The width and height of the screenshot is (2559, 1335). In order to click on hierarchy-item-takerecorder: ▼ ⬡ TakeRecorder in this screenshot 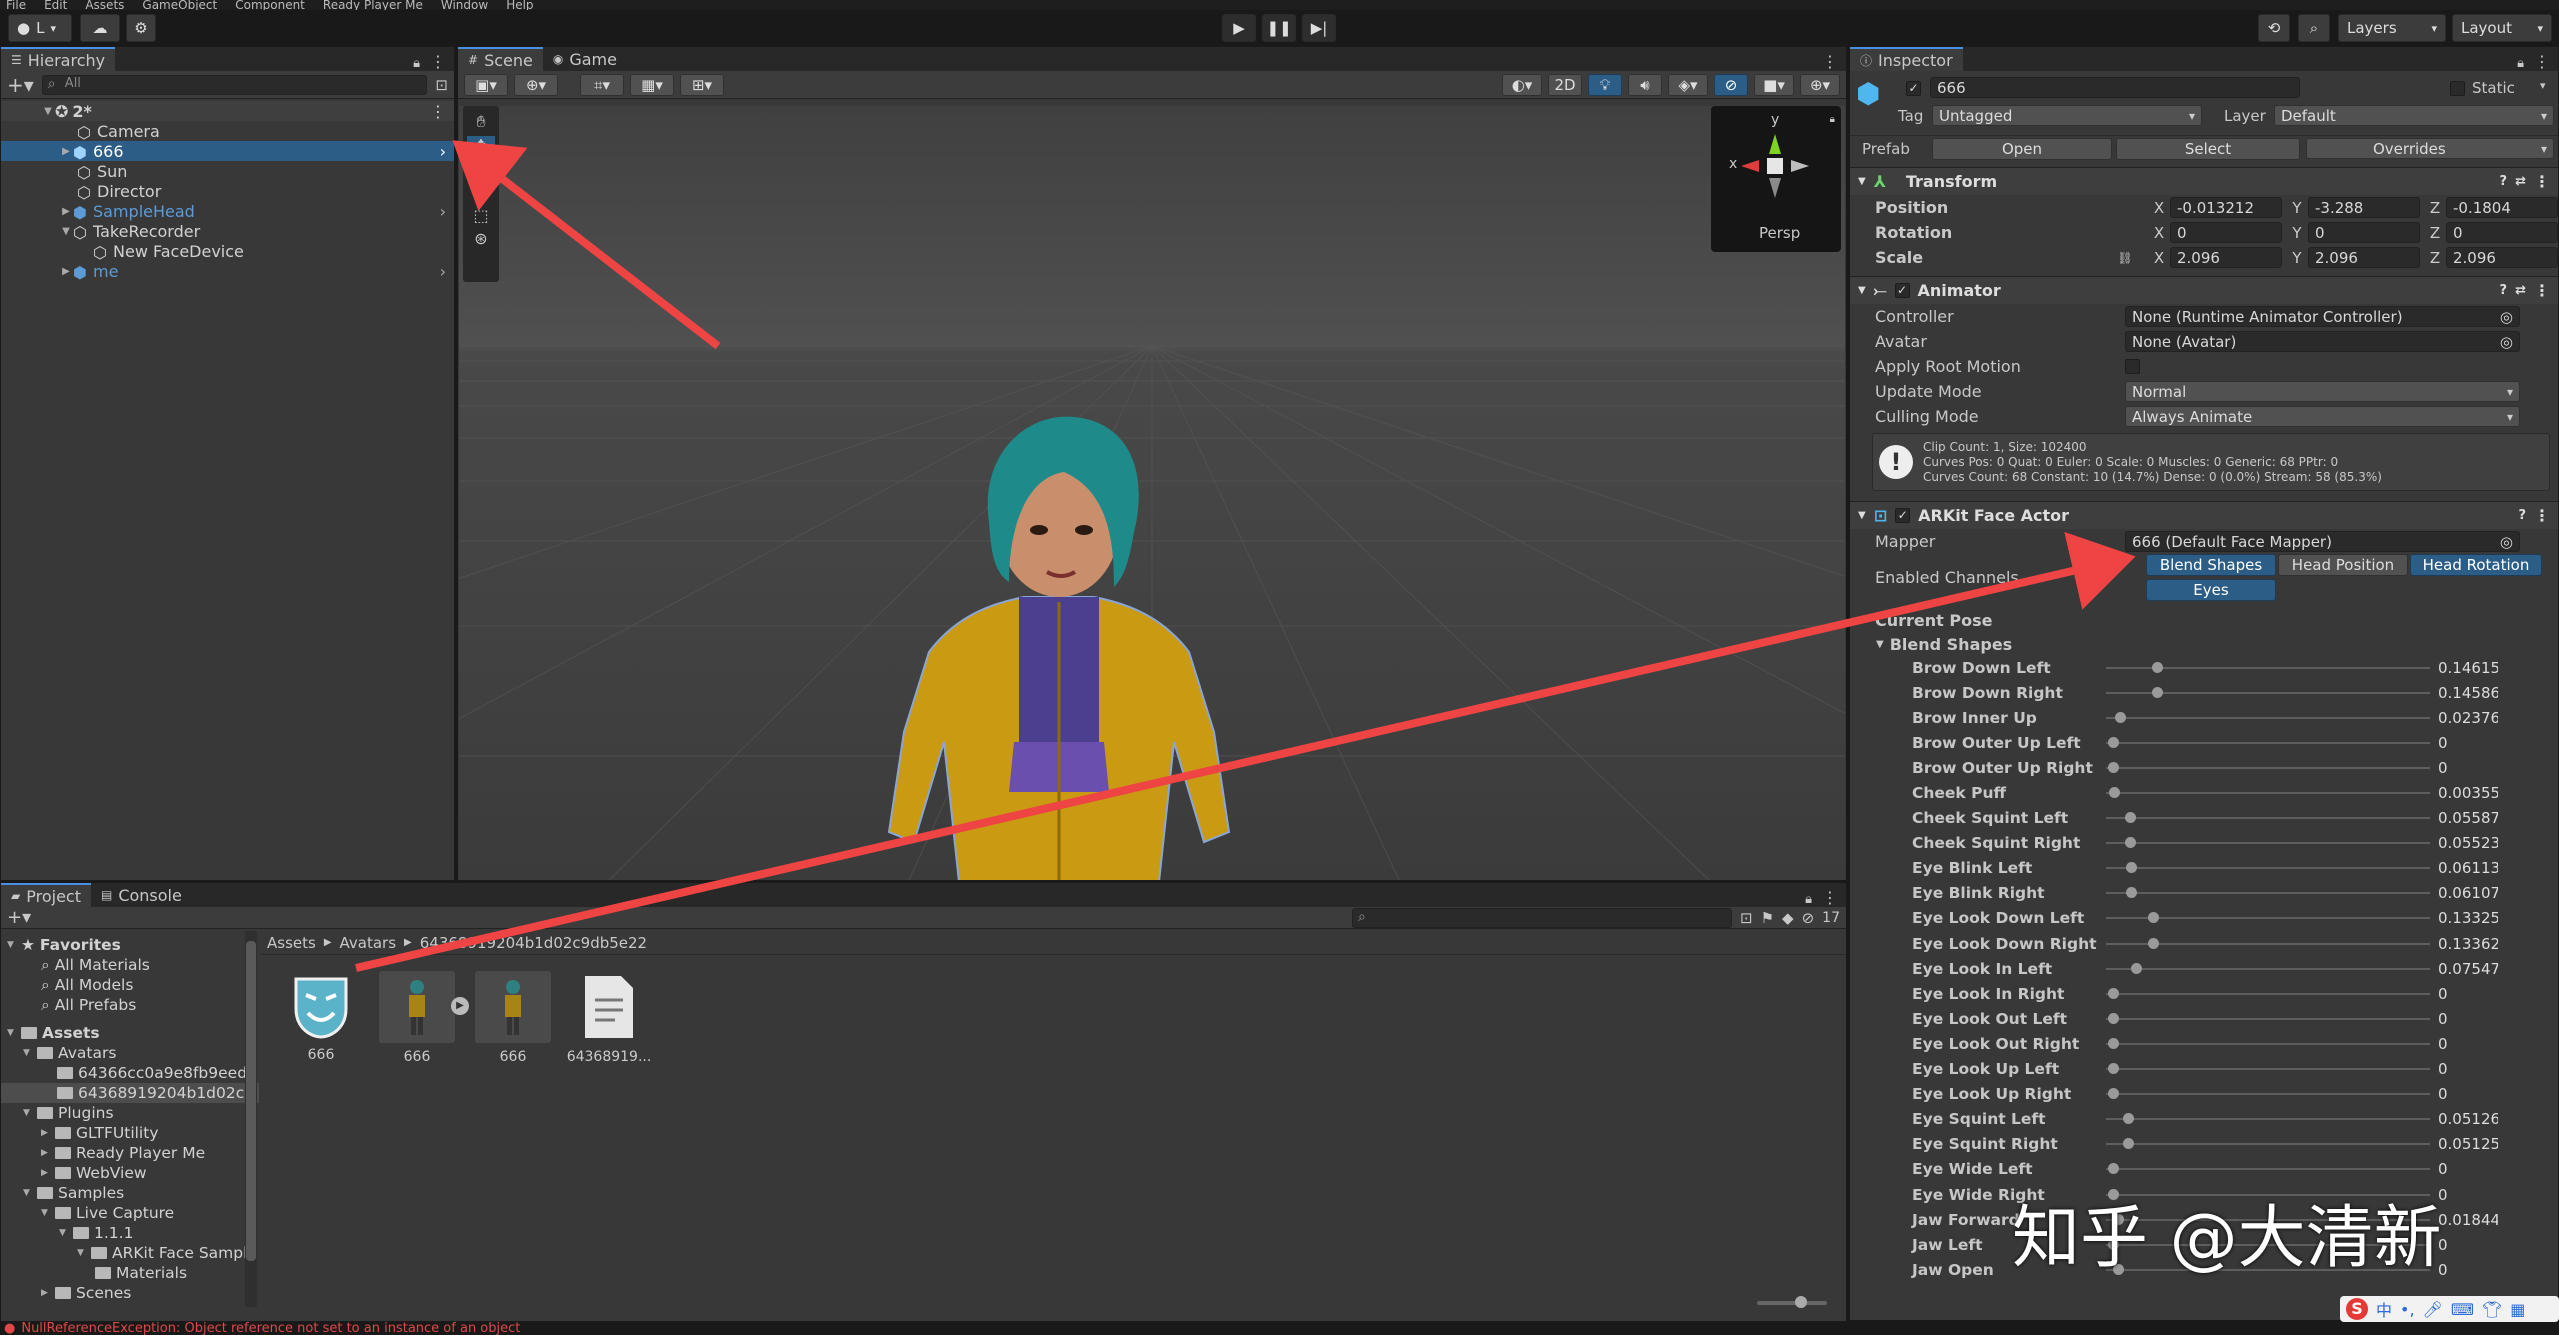, I will do `click(227, 232)`.